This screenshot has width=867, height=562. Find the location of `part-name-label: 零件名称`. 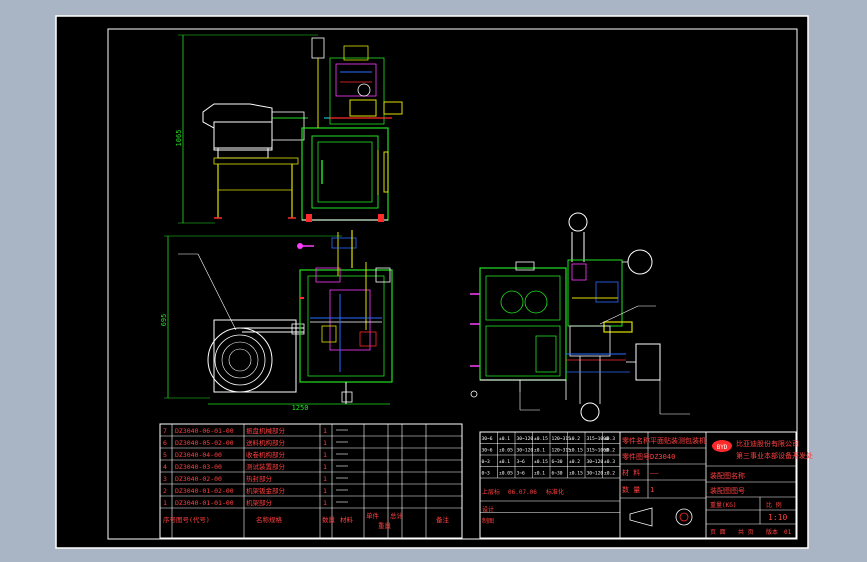

part-name-label: 零件名称 is located at coordinates (636, 440).